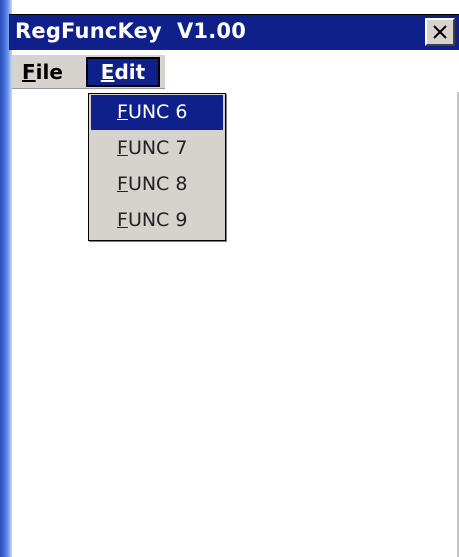 The width and height of the screenshot is (459, 557). I want to click on edit-dropdown-menu: FUNC 6 FUNC 7 FUNC 8 FUNC 9, so click(157, 167).